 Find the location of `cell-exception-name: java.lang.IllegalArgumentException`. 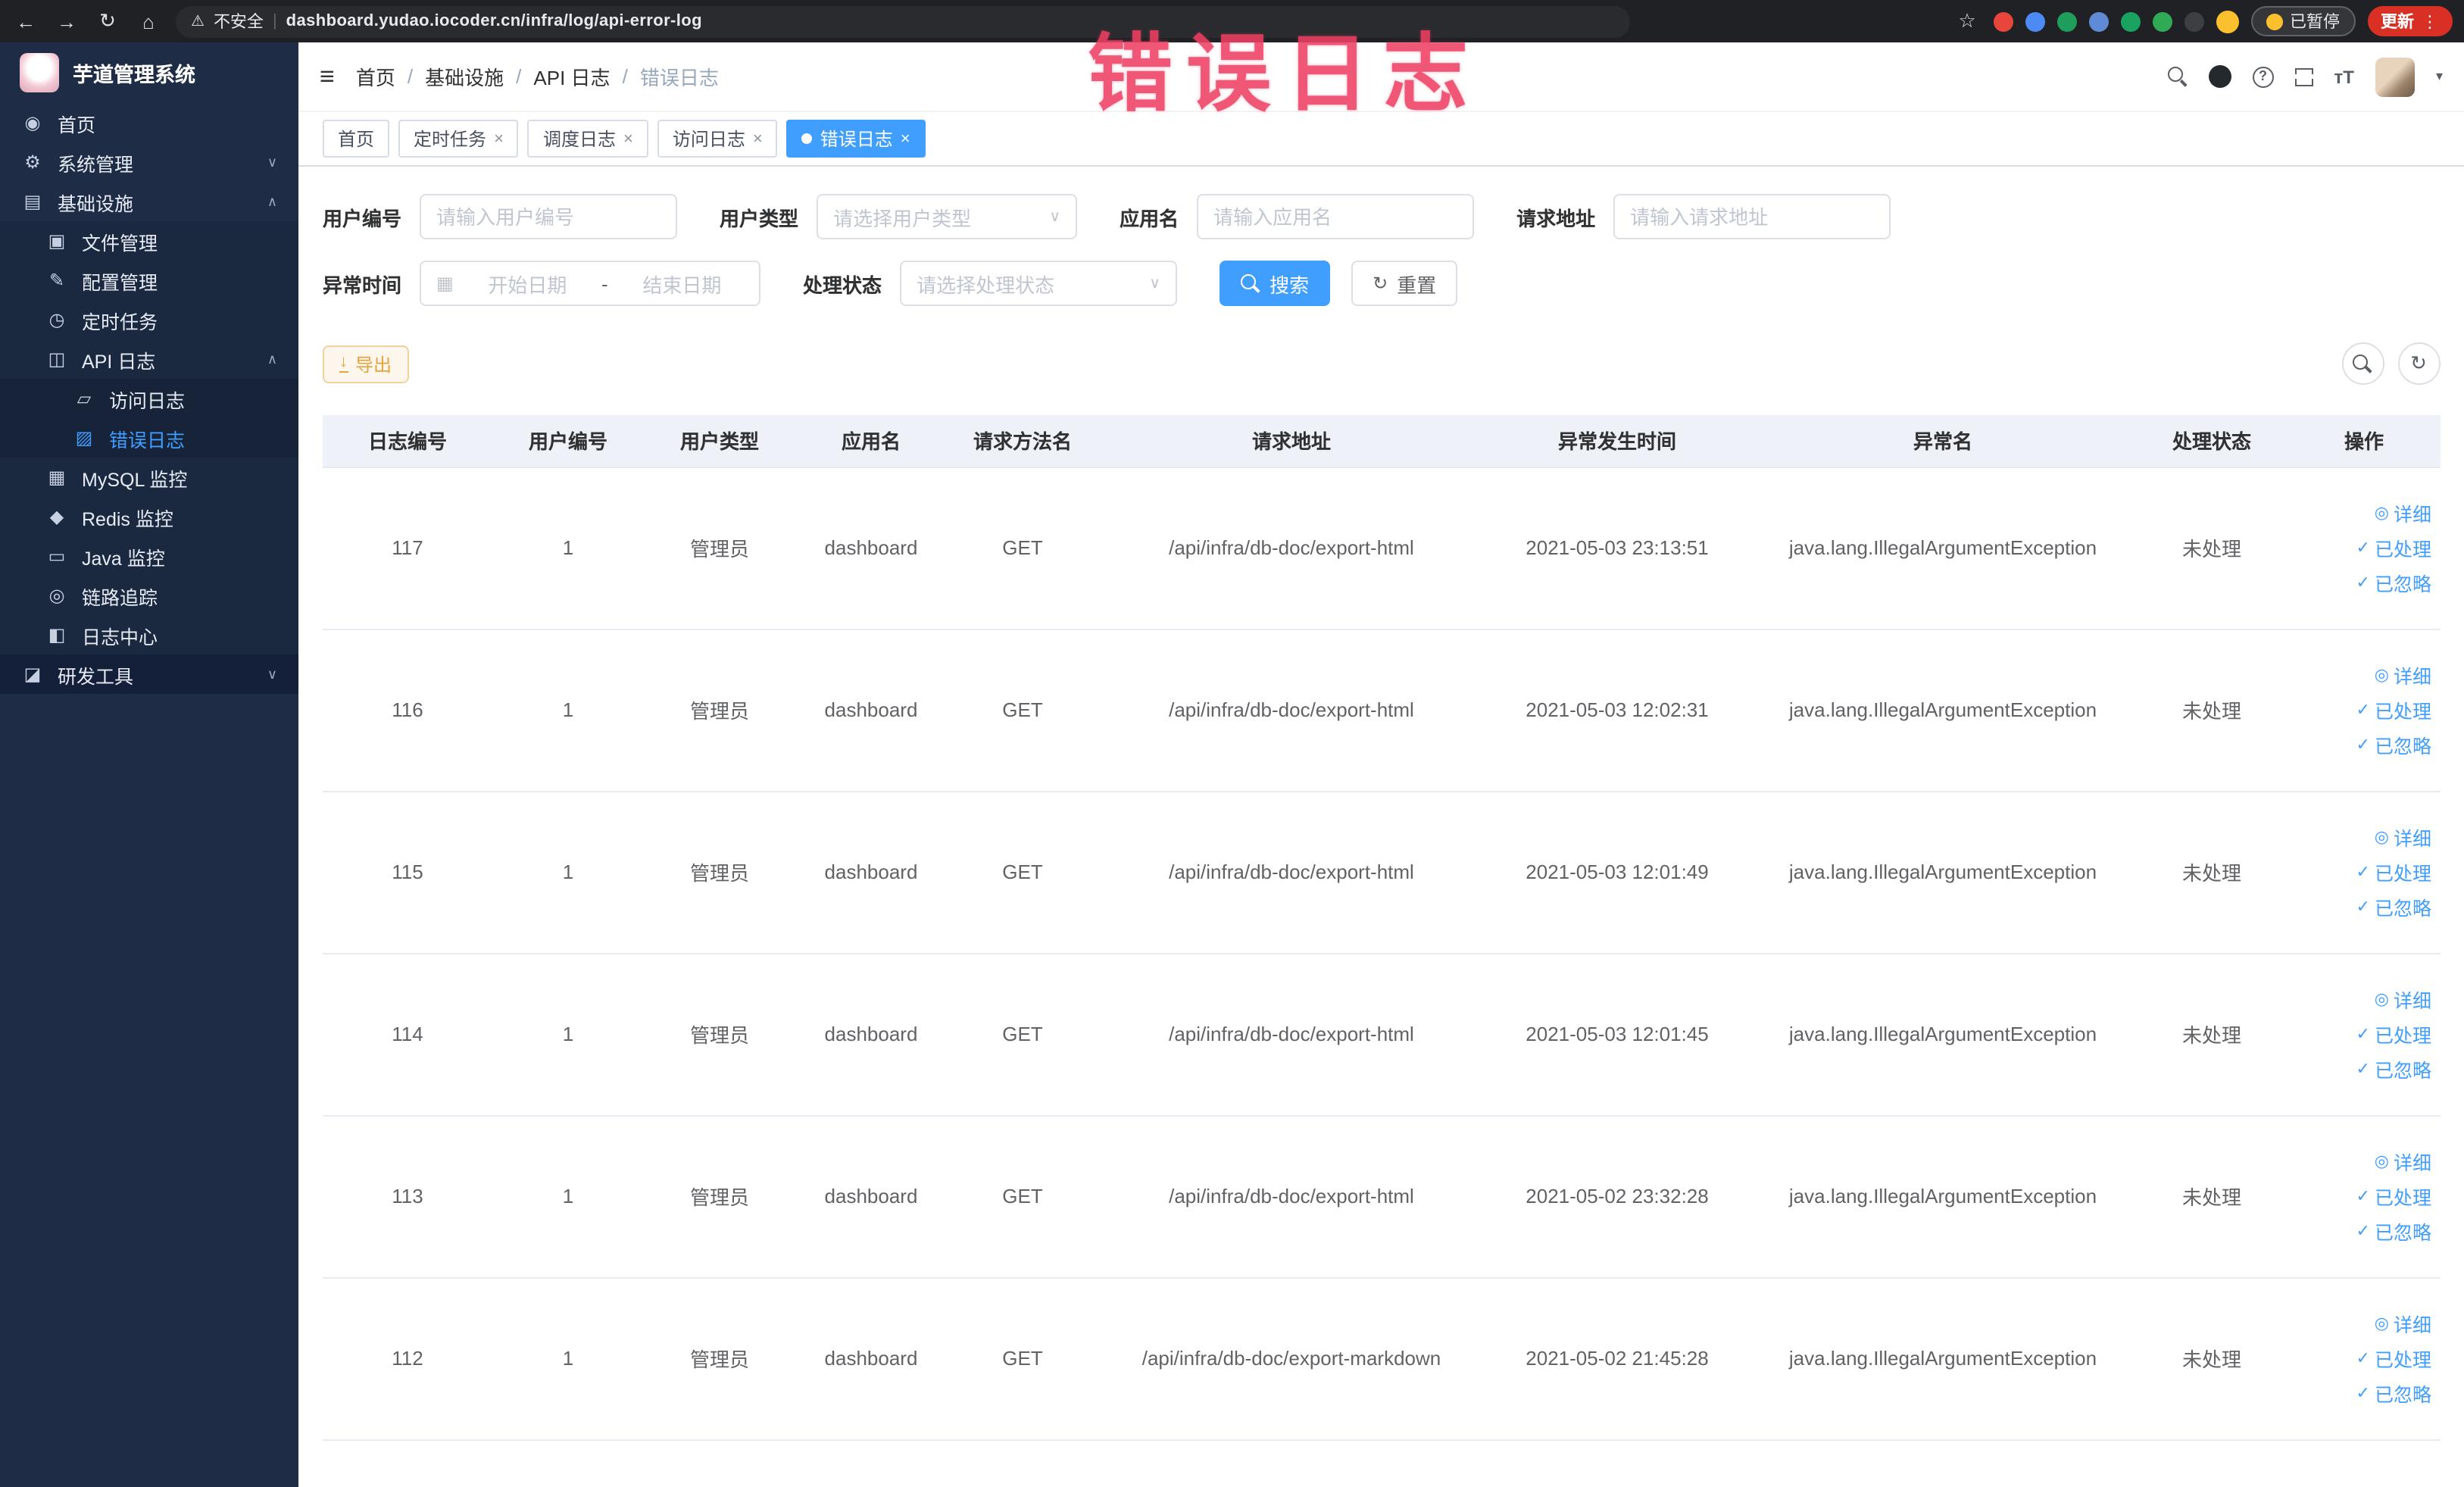

cell-exception-name: java.lang.IllegalArgumentException is located at coordinates (1943, 1034).